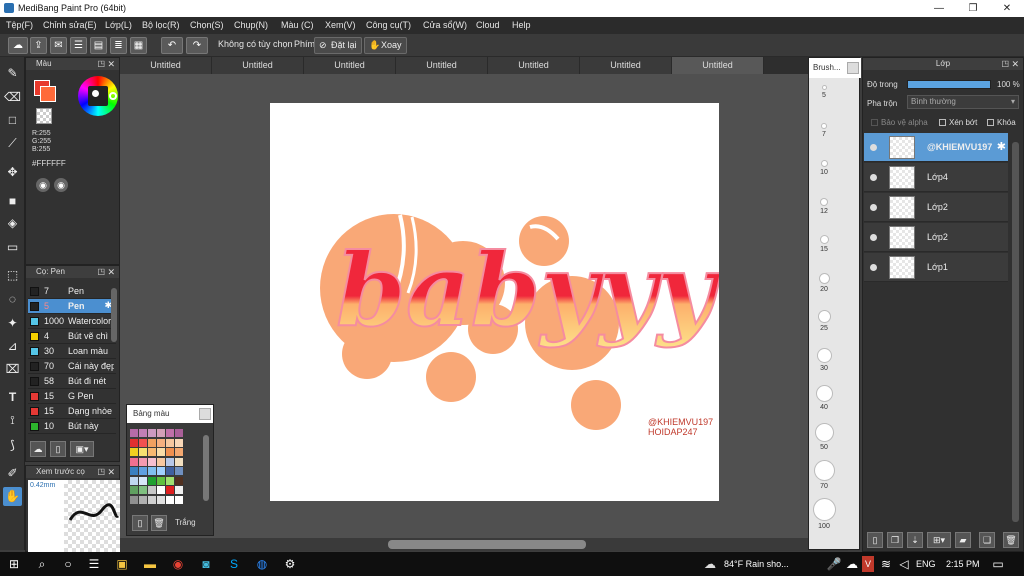 The image size is (1024, 576). I want to click on menu-view: Xem(V), so click(340, 25).